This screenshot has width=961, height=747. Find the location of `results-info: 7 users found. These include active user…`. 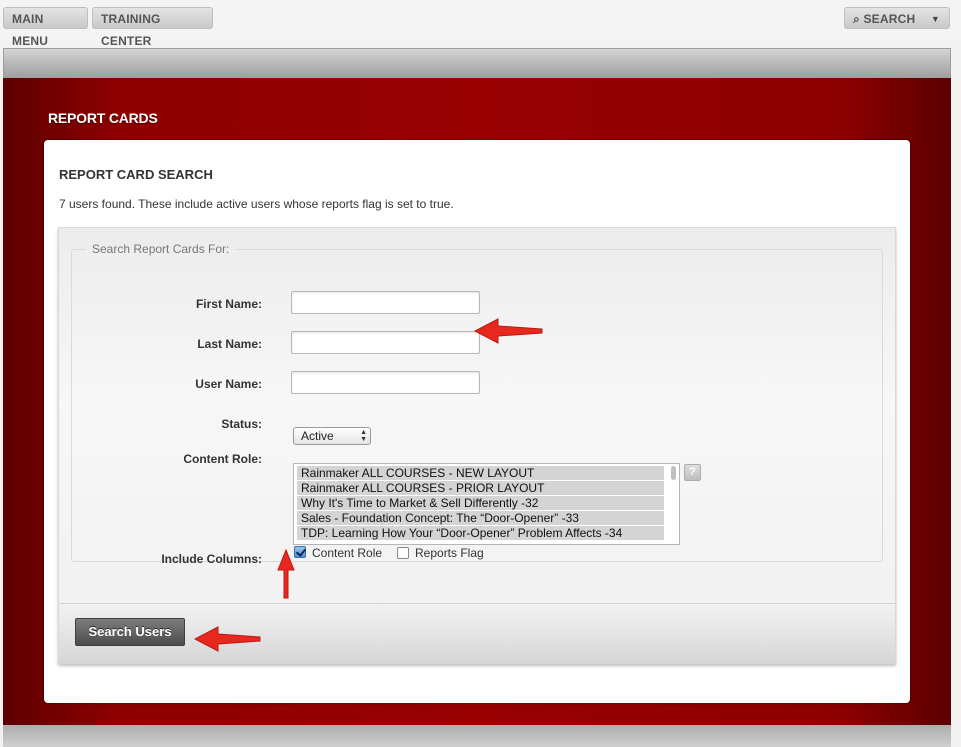

results-info: 7 users found. These include active user… is located at coordinates (256, 204).